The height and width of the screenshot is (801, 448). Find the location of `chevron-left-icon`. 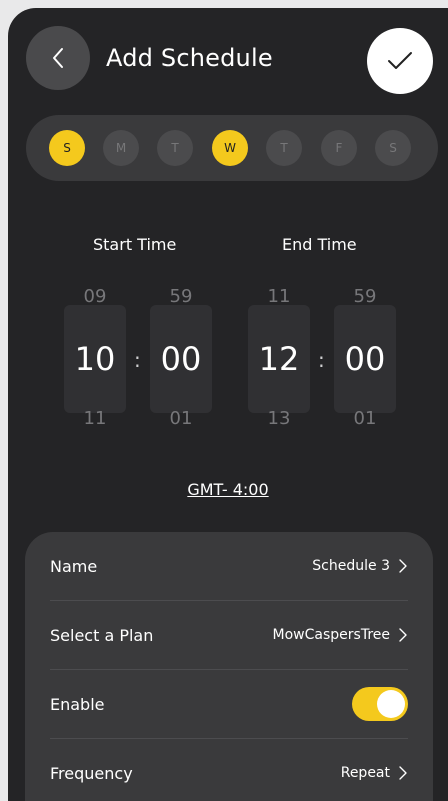

chevron-left-icon is located at coordinates (58, 58).